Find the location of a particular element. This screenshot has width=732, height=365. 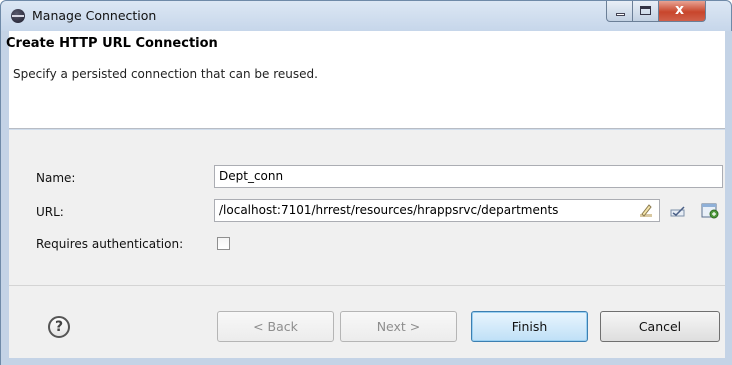

cancel-button: Cancel is located at coordinates (660, 326).